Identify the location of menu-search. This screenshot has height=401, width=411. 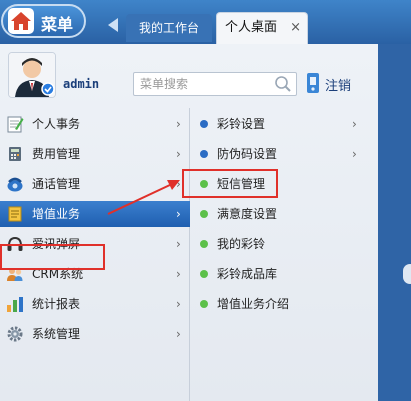
(215, 84).